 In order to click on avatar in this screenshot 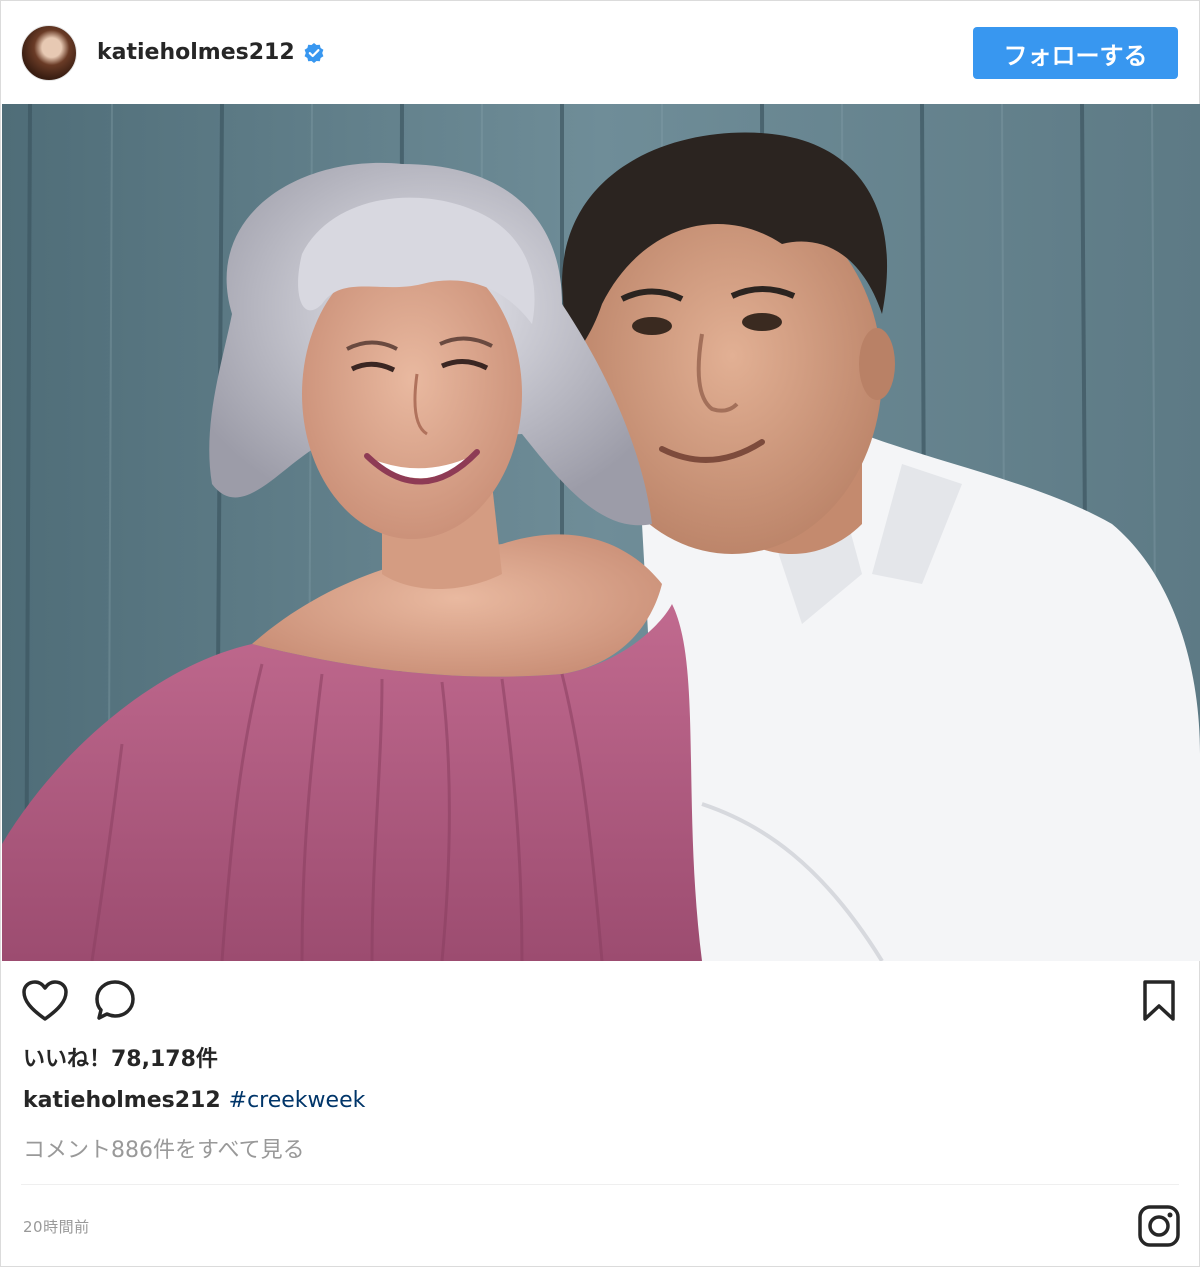, I will do `click(49, 52)`.